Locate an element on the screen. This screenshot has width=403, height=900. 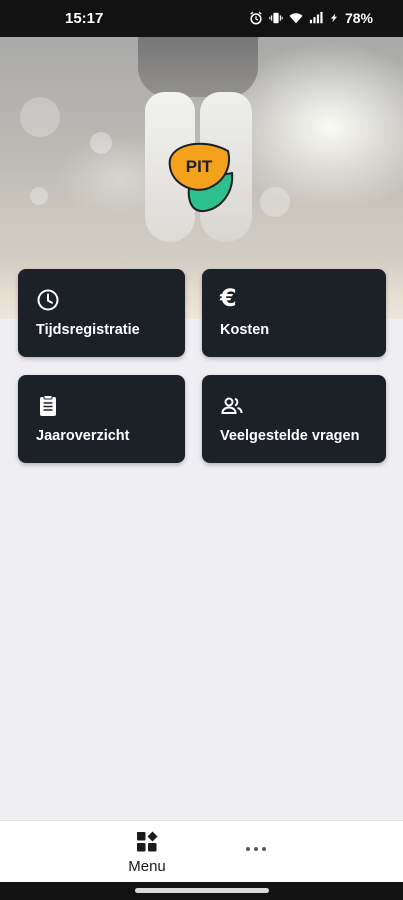
clipboard-icon is located at coordinates (48, 405).